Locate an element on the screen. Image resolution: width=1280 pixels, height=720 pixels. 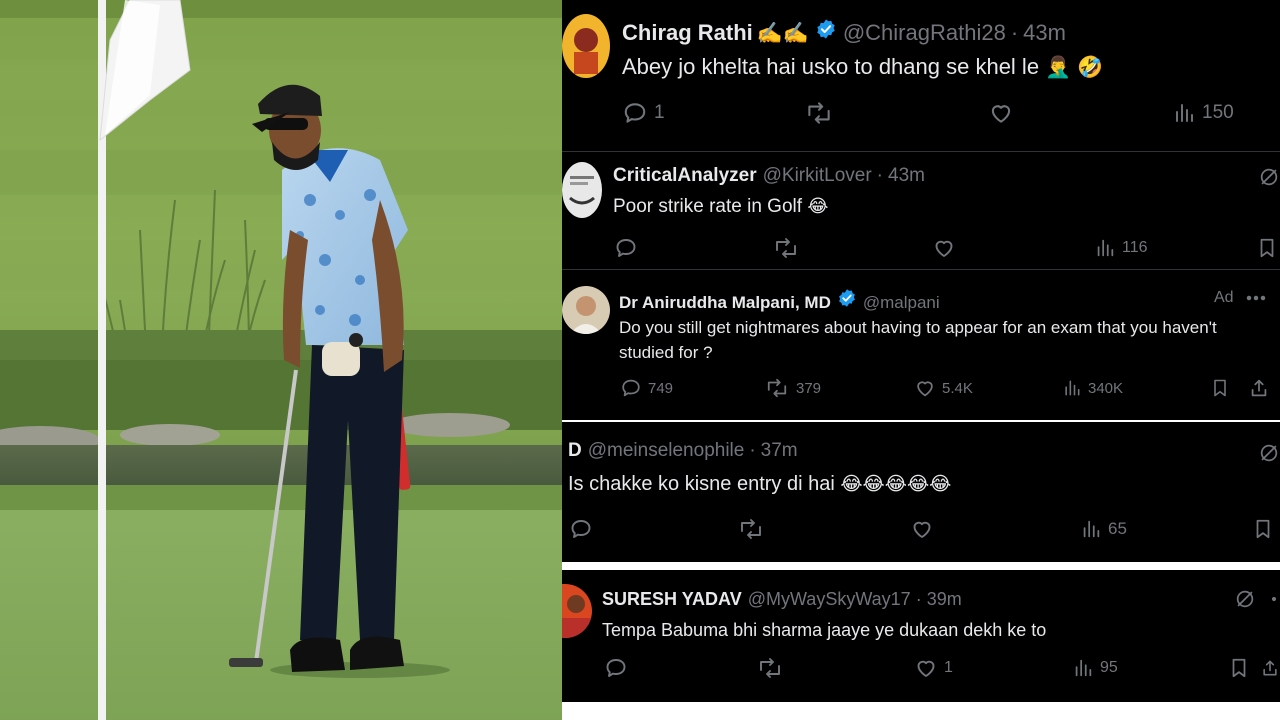
action-bar: 65 is located at coordinates (921, 532).